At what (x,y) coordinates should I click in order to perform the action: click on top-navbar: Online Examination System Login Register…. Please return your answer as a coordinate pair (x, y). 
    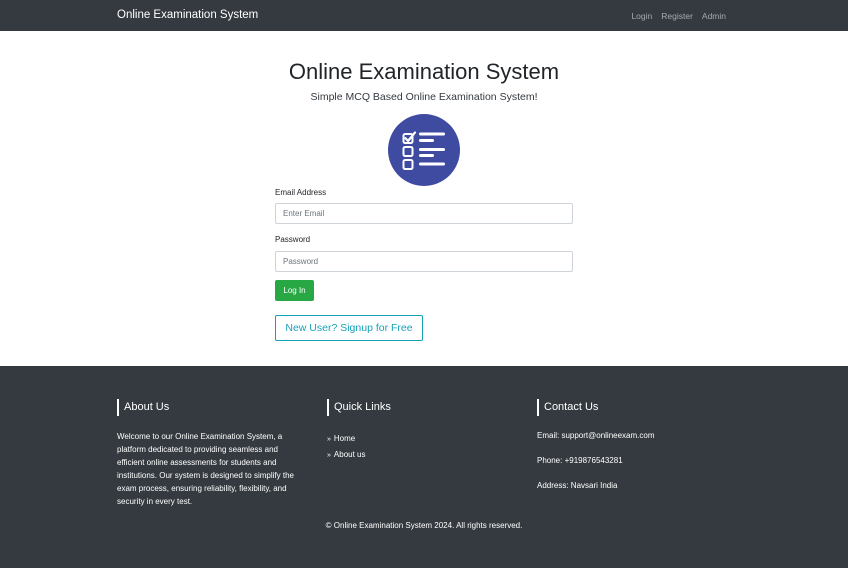
    Looking at the image, I should click on (424, 15).